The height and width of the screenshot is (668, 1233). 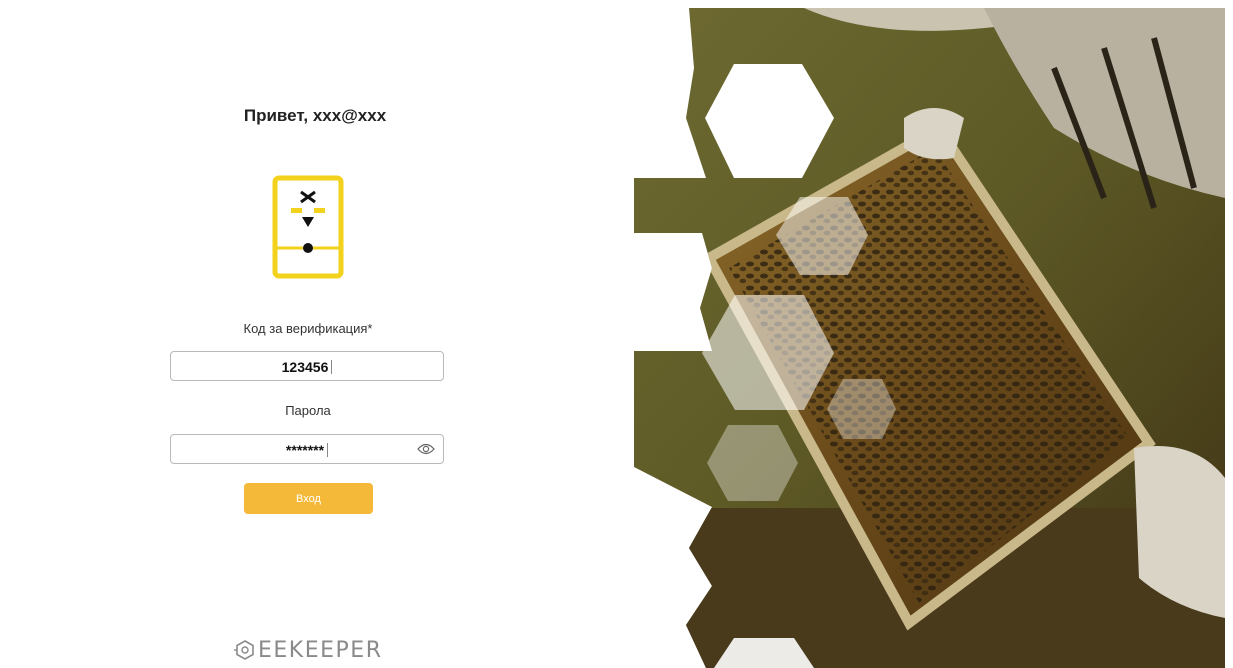 I want to click on bee-logo-icon, so click(x=244, y=650).